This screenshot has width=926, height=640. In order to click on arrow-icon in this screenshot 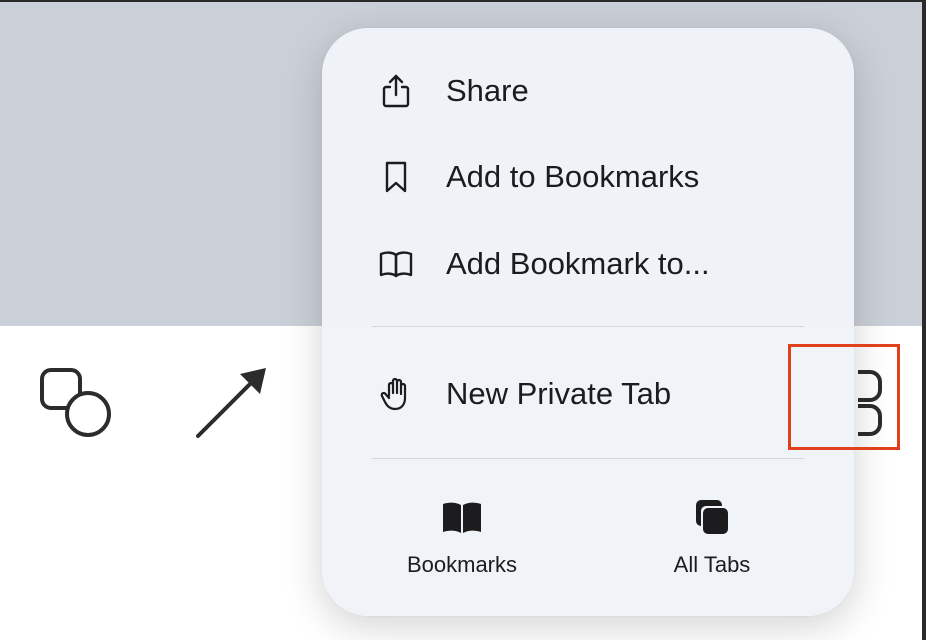, I will do `click(231, 403)`.